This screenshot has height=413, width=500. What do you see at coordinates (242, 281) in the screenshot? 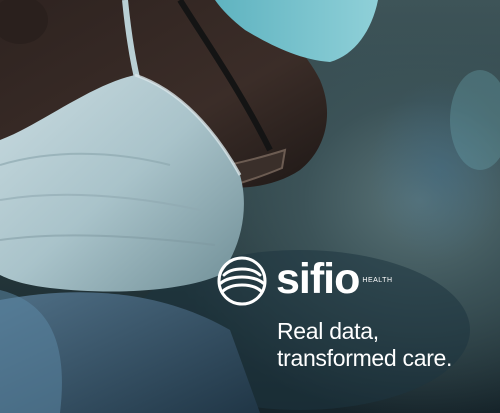
I see `sifio-logo-icon` at bounding box center [242, 281].